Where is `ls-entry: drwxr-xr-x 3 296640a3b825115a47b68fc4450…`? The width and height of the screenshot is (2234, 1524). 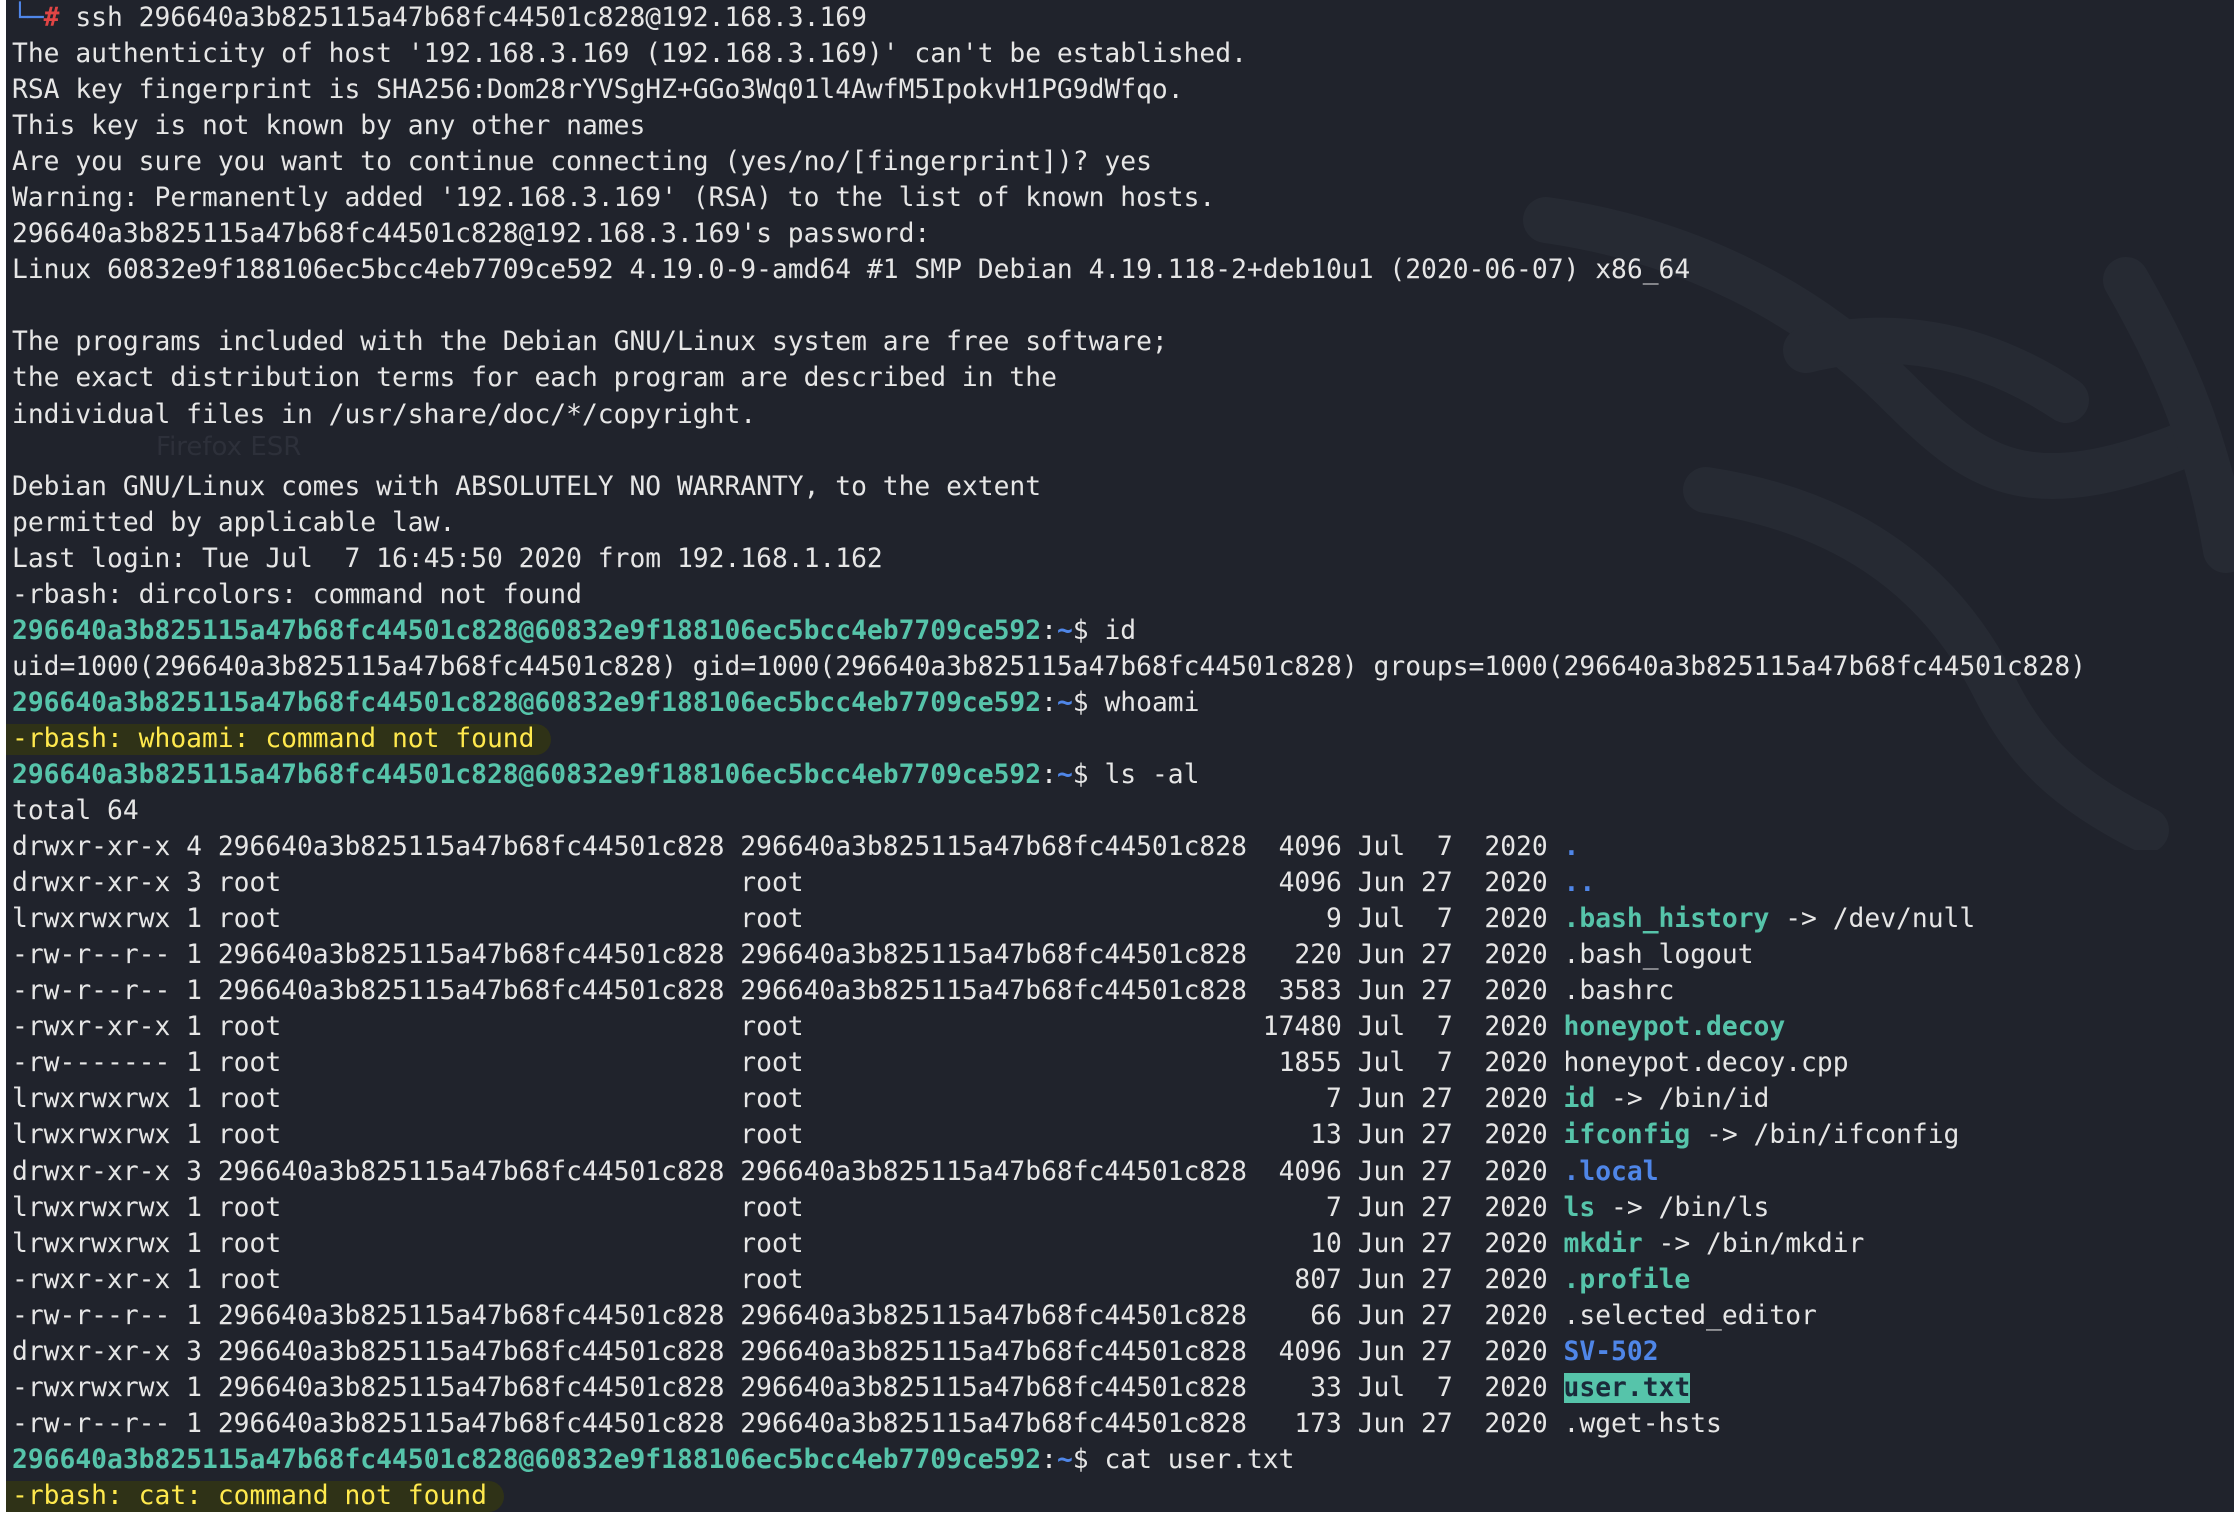 ls-entry: drwxr-xr-x 3 296640a3b825115a47b68fc4450… is located at coordinates (1049, 1172).